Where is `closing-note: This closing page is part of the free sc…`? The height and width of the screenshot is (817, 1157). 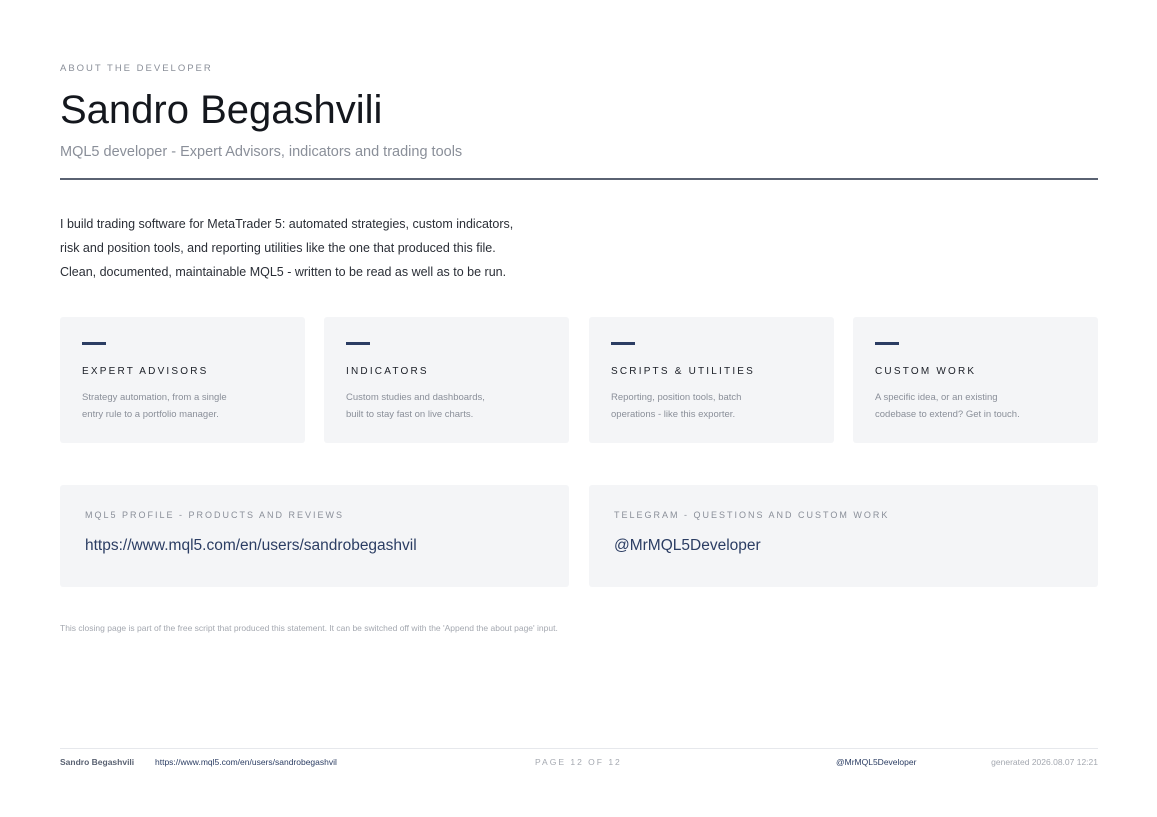 closing-note: This closing page is part of the free sc… is located at coordinates (309, 628).